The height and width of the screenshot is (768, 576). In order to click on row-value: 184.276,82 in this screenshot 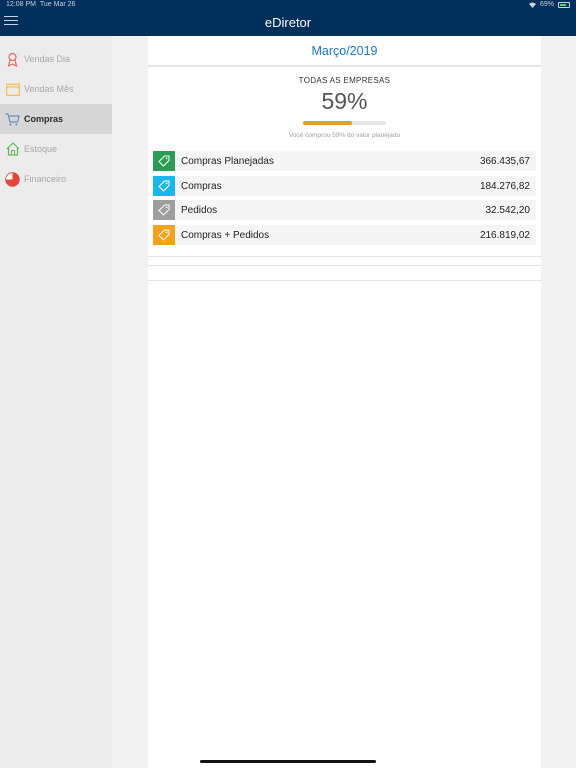, I will do `click(504, 186)`.